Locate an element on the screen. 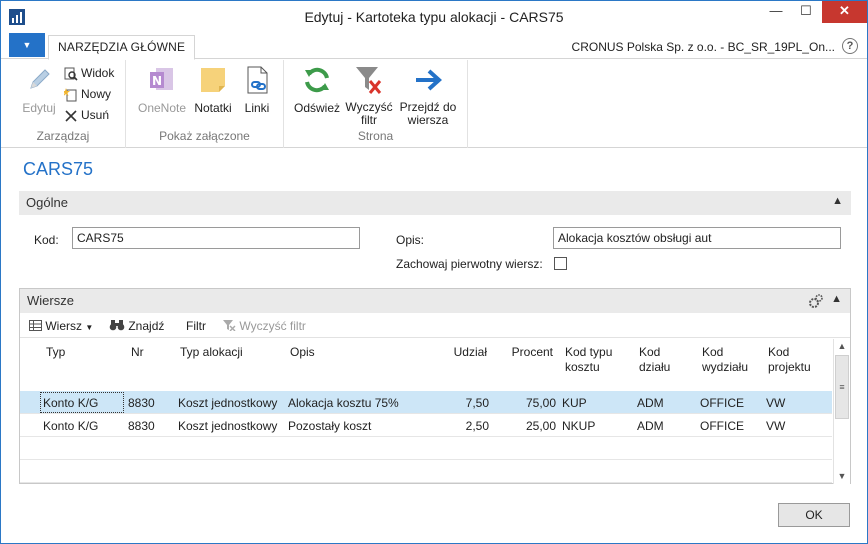 This screenshot has height=544, width=868. find-button: Znajdź is located at coordinates (136, 326).